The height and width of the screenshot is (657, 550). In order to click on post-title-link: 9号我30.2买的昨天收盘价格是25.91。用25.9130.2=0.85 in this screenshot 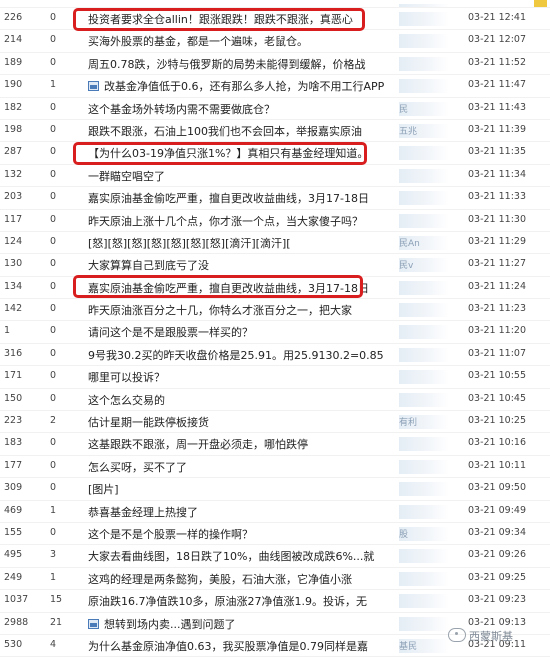, I will do `click(238, 355)`.